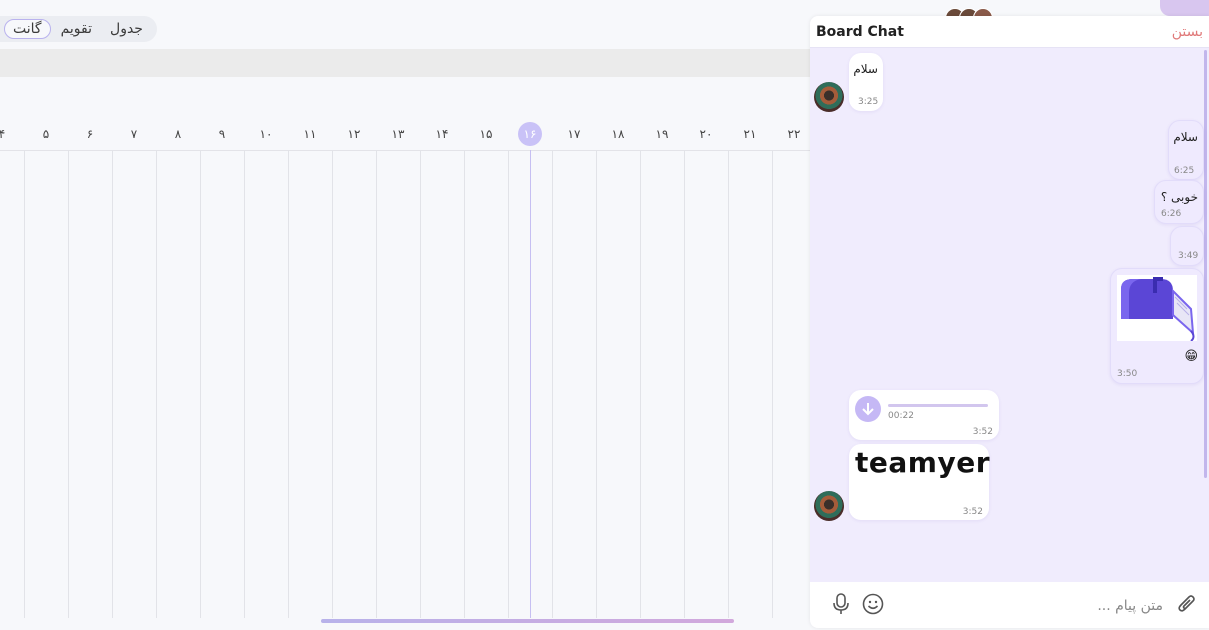  What do you see at coordinates (266, 134) in the screenshot?
I see `timeline-day: ۱۰` at bounding box center [266, 134].